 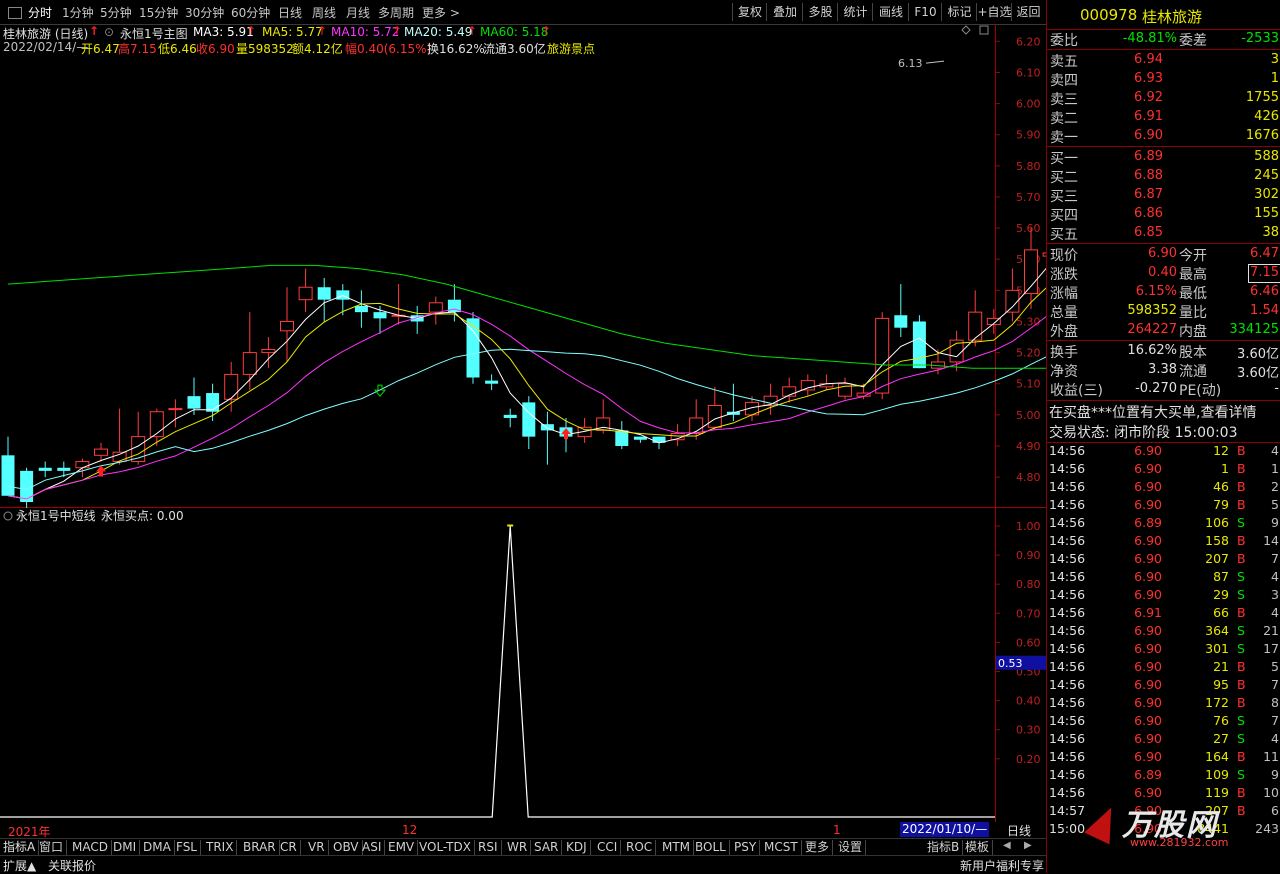 What do you see at coordinates (260, 847) in the screenshot?
I see `indicator-tab-7: BRAR` at bounding box center [260, 847].